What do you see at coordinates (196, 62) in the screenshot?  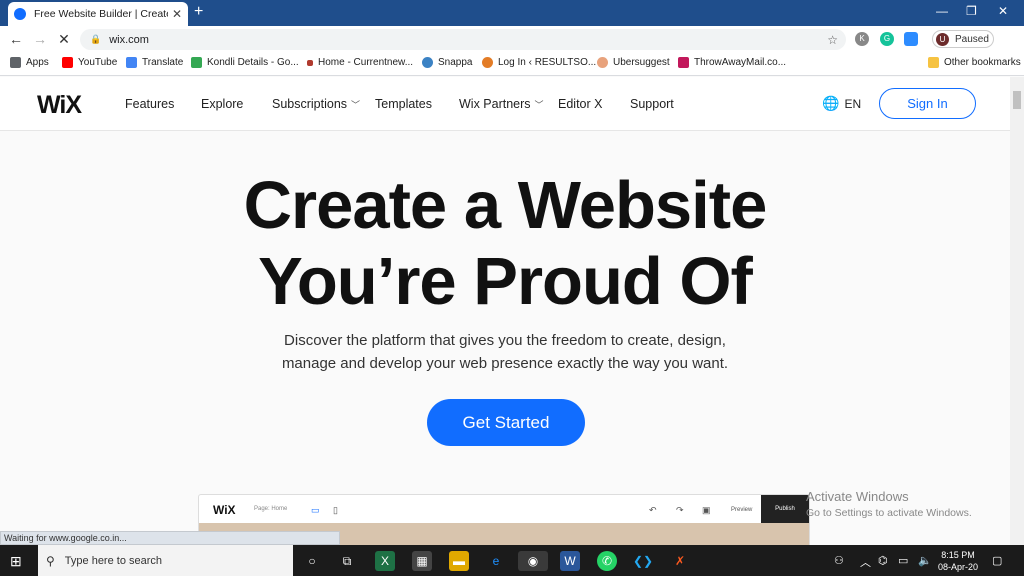 I see `drive-icon` at bounding box center [196, 62].